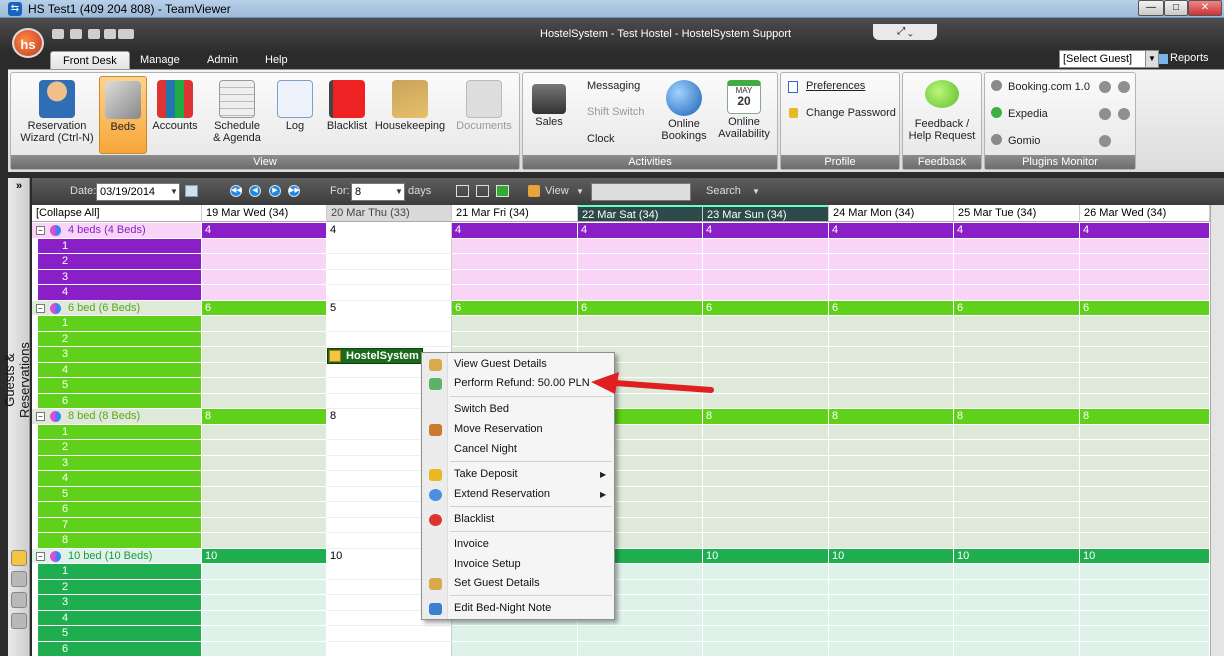 The image size is (1224, 656). What do you see at coordinates (222, 60) in the screenshot?
I see `tab-admin: Admin` at bounding box center [222, 60].